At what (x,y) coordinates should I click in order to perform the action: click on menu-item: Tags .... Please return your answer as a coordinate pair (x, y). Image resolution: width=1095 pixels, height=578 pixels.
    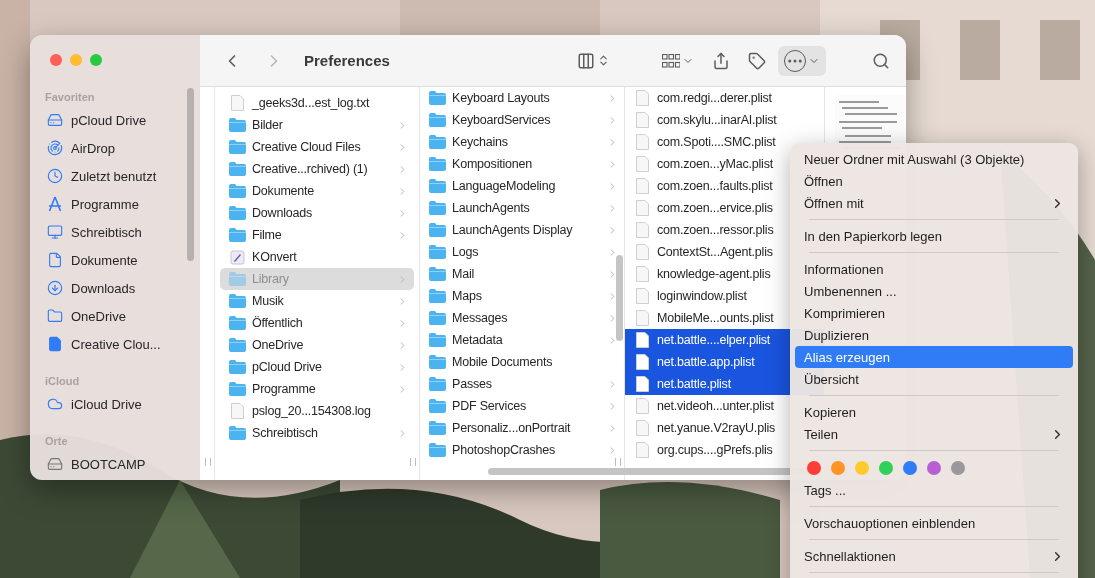
    Looking at the image, I should click on (934, 490).